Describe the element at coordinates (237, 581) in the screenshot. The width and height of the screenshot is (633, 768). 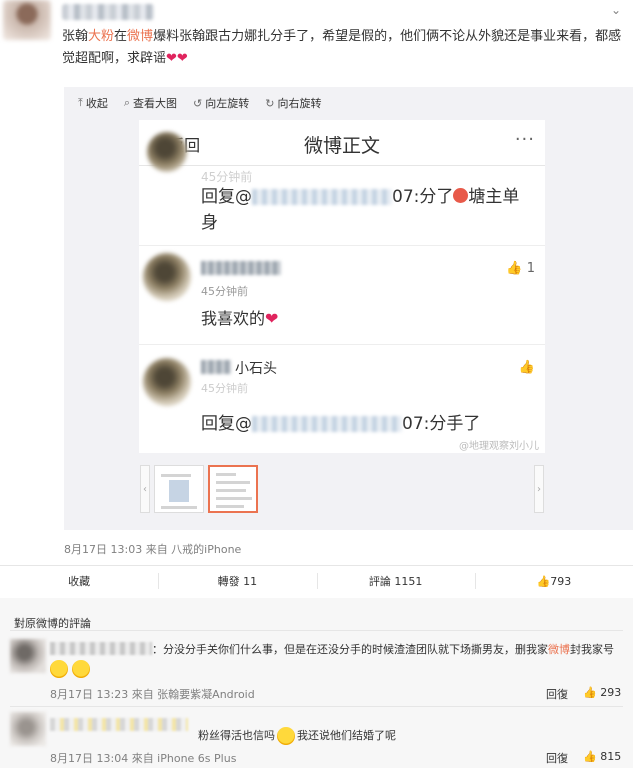
I see `repost-button: 轉發 11` at that location.